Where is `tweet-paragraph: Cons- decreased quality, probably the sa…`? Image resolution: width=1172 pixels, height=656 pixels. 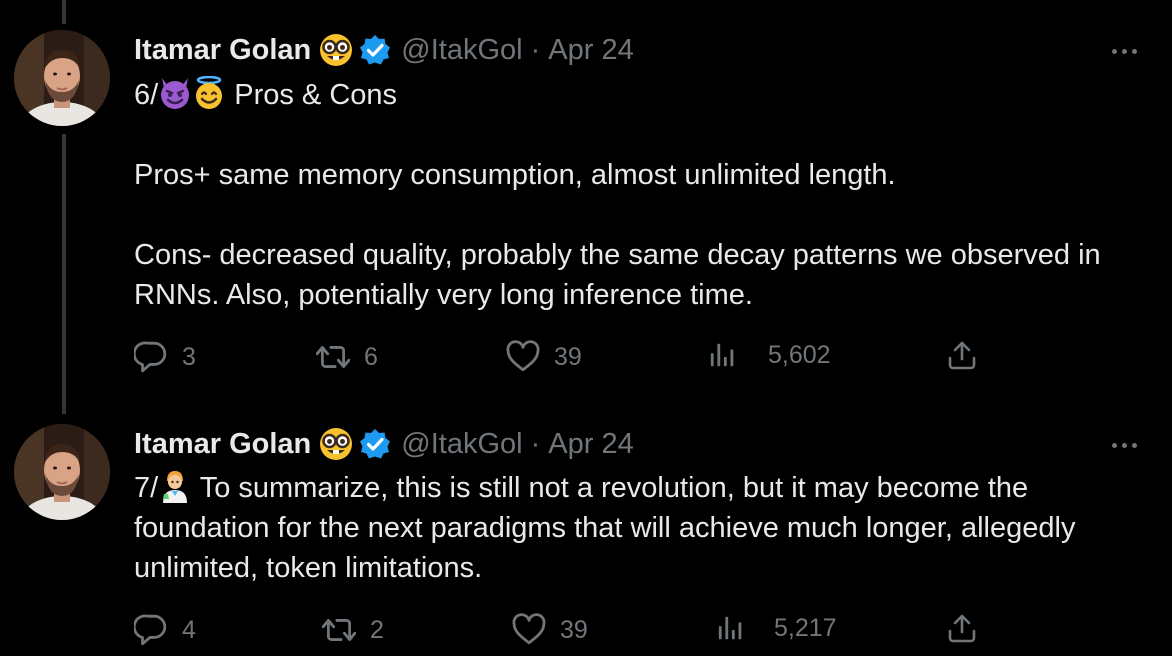 tweet-paragraph: Cons- decreased quality, probably the sa… is located at coordinates (617, 275).